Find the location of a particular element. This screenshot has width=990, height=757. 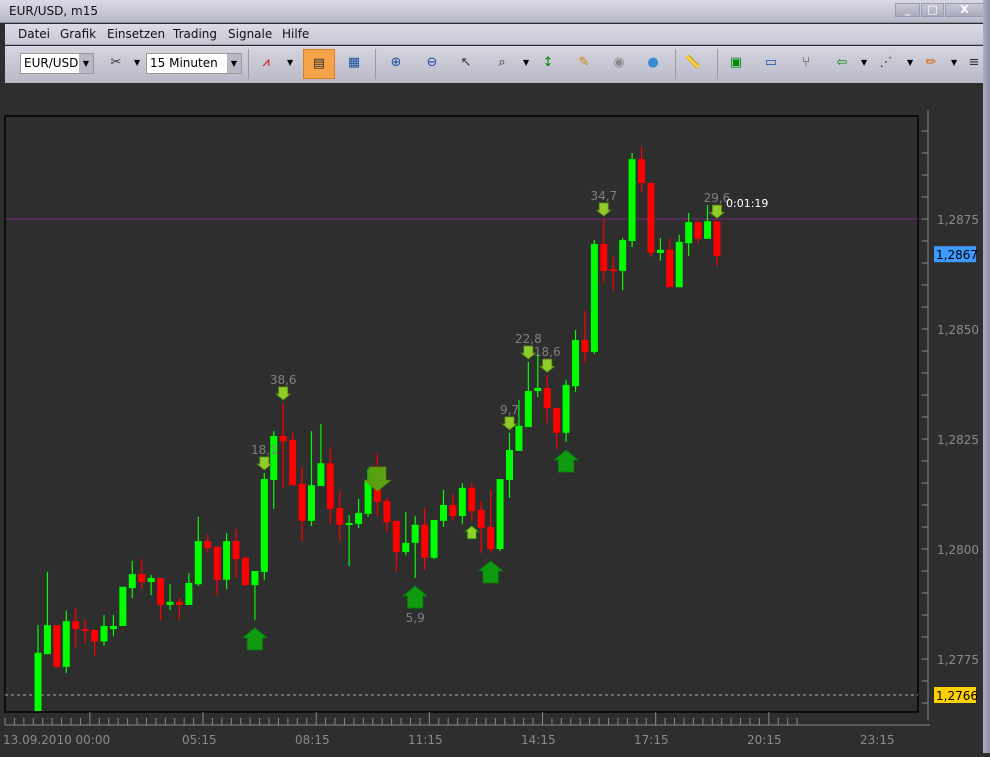

time-axis-label: 11:15 is located at coordinates (425, 740).